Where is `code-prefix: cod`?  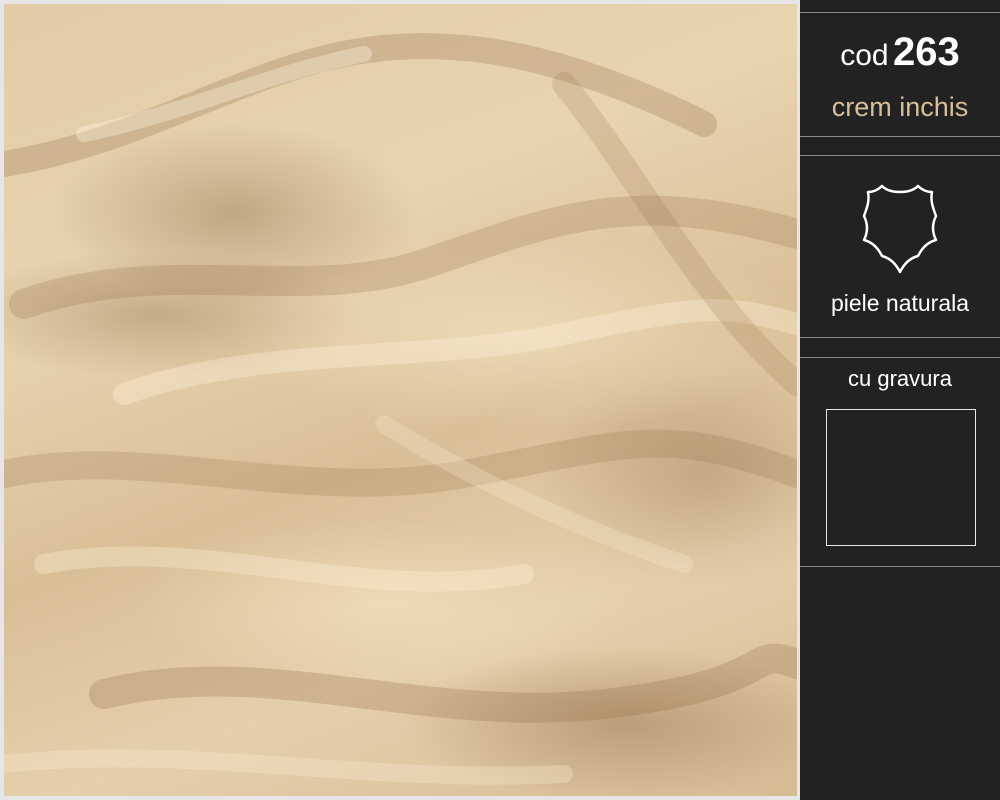
code-prefix: cod is located at coordinates (864, 55).